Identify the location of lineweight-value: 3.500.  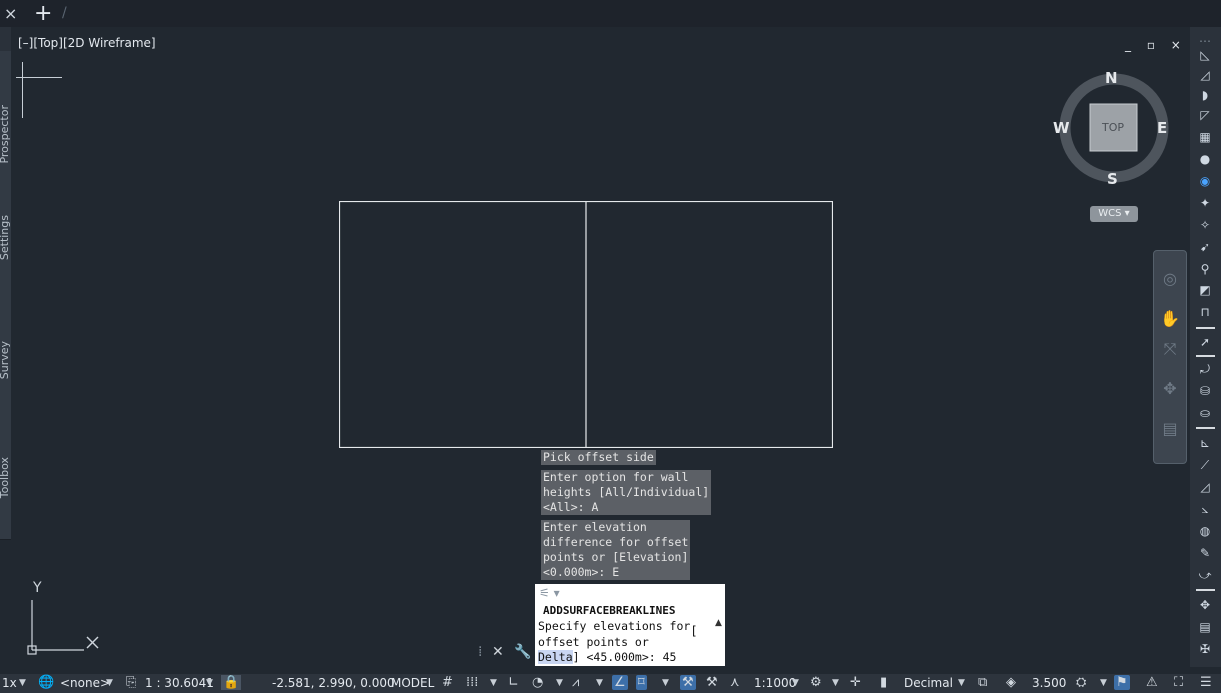
(1049, 683).